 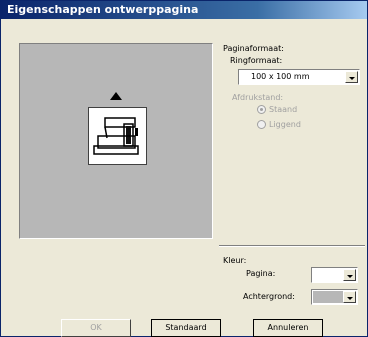 I want to click on ok-button: OK, so click(x=96, y=328).